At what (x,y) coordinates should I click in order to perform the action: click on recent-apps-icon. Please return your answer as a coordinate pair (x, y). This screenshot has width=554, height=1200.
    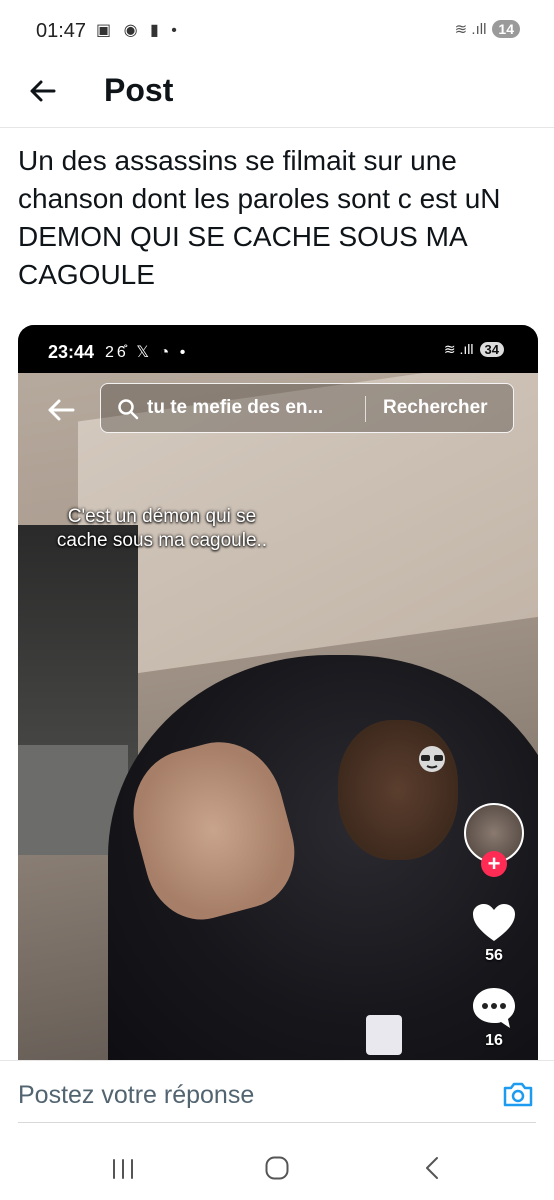
    Looking at the image, I should click on (123, 1169).